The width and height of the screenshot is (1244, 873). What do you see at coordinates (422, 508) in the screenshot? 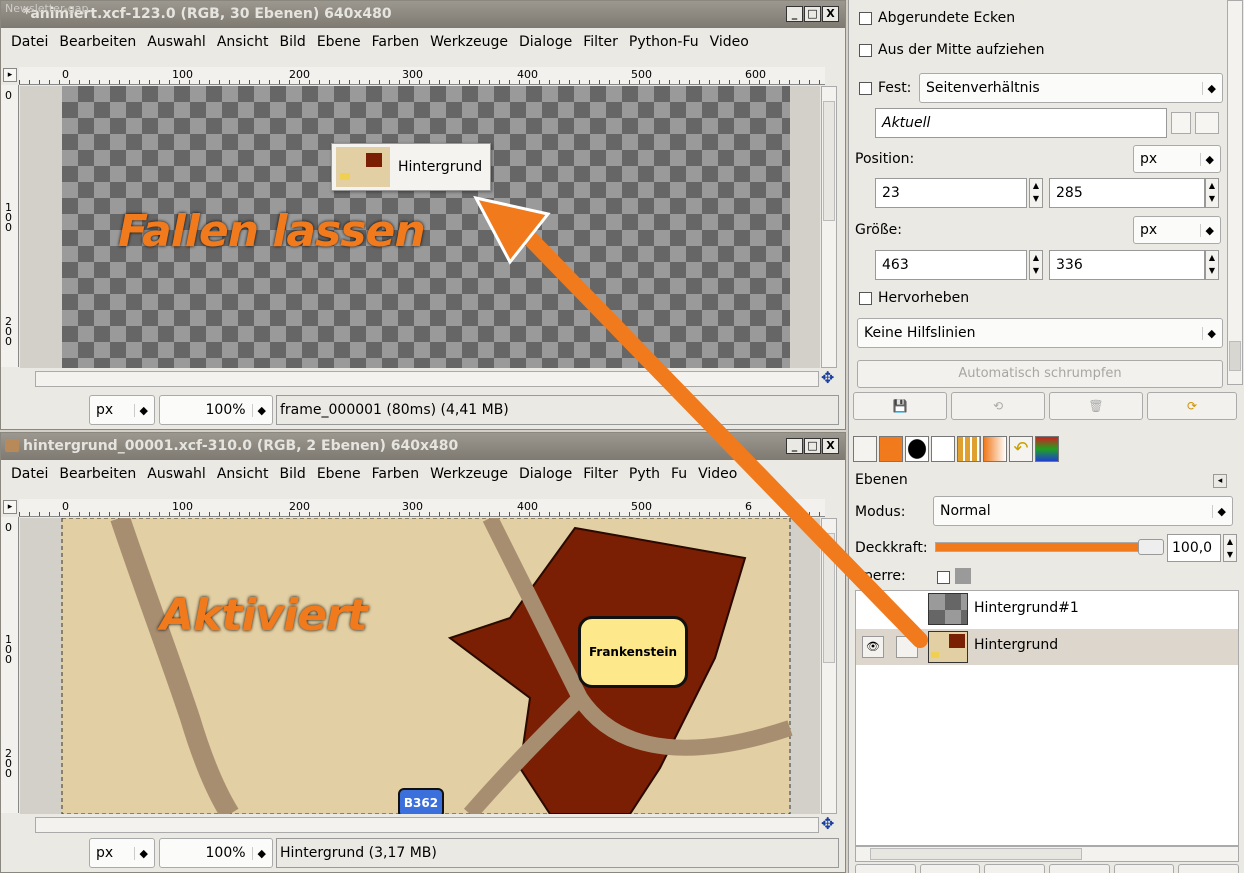
I see `horizontal-ruler: 0 100 200 300 400 500 6` at bounding box center [422, 508].